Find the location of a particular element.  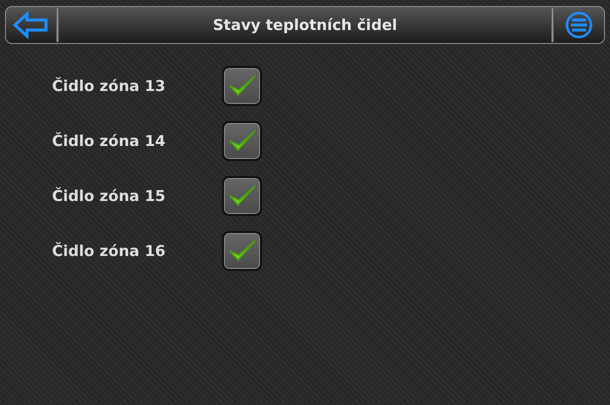

sensor-label: Čidlo zóna 14 is located at coordinates (109, 141).